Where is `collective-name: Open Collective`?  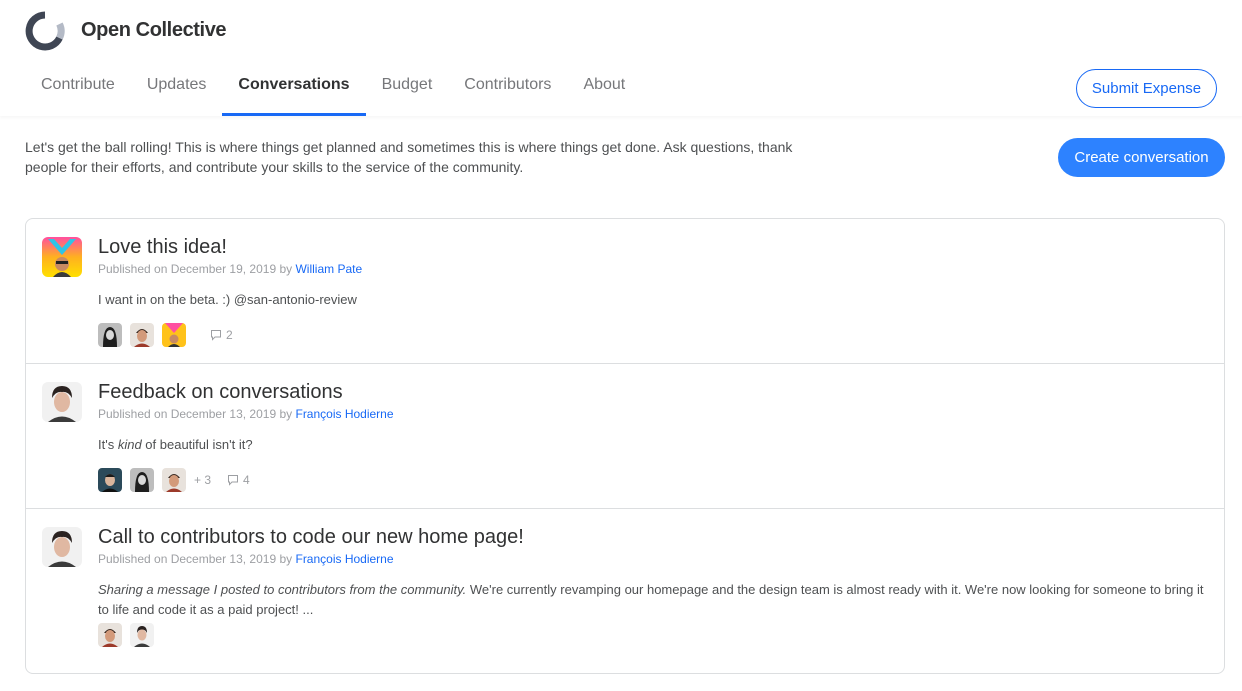
collective-name: Open Collective is located at coordinates (154, 30).